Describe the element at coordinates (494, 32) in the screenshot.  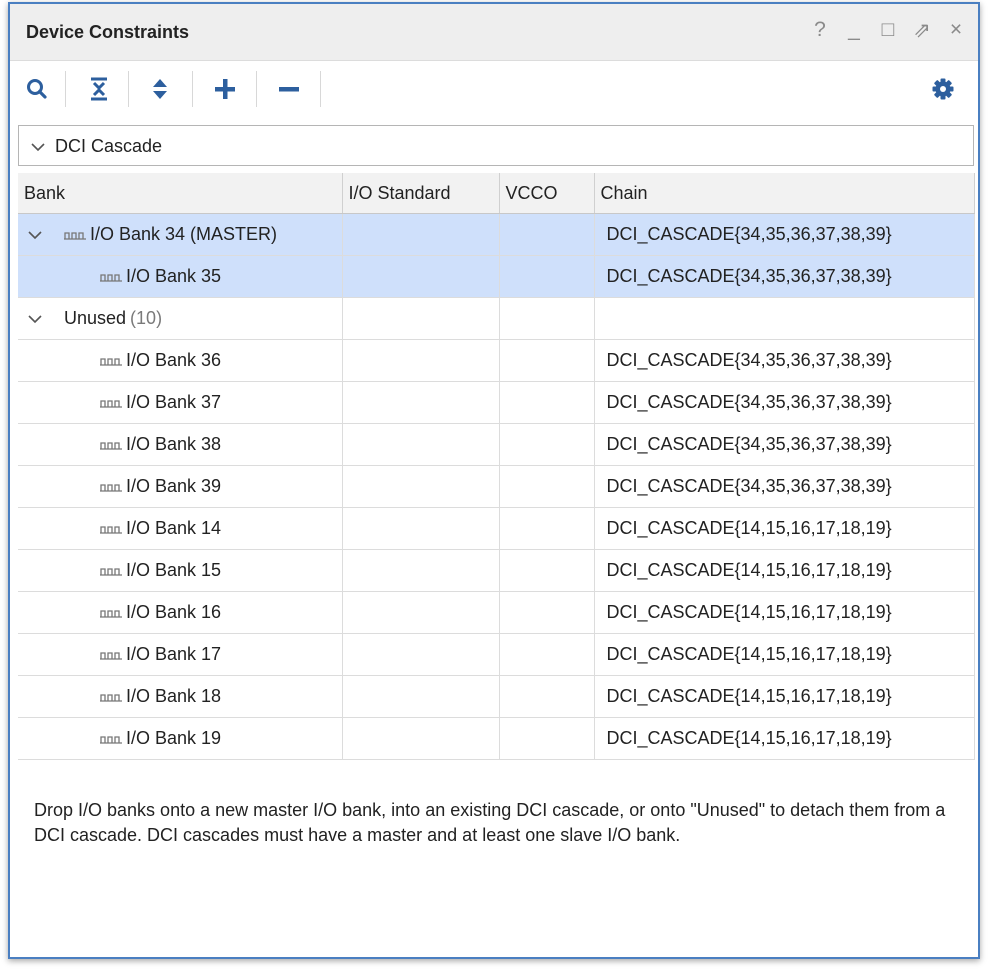
I see `title-bar: Device Constraints ? _ □ ⇗ ×` at that location.